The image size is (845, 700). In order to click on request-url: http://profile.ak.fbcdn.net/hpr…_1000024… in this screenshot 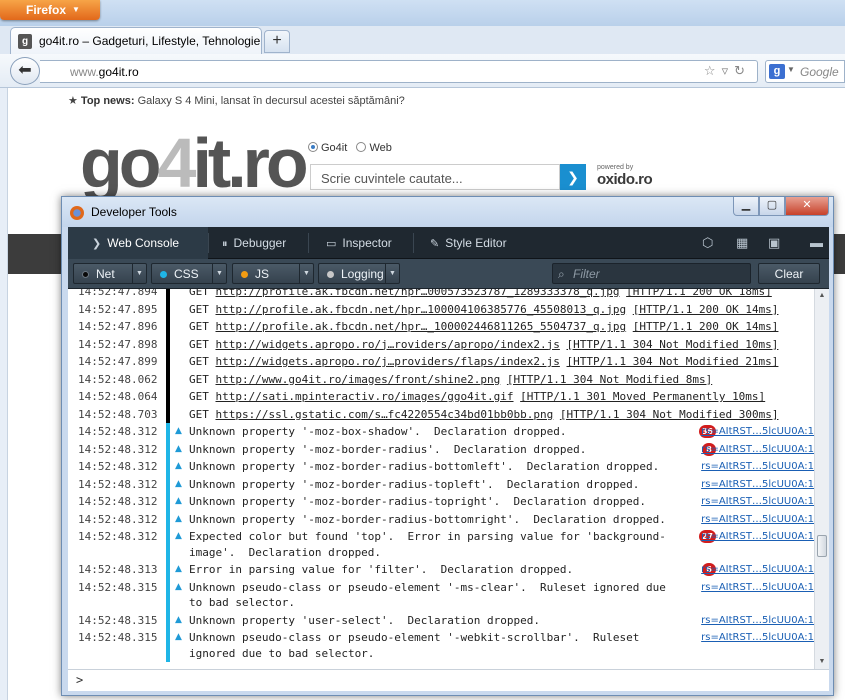, I will do `click(421, 326)`.